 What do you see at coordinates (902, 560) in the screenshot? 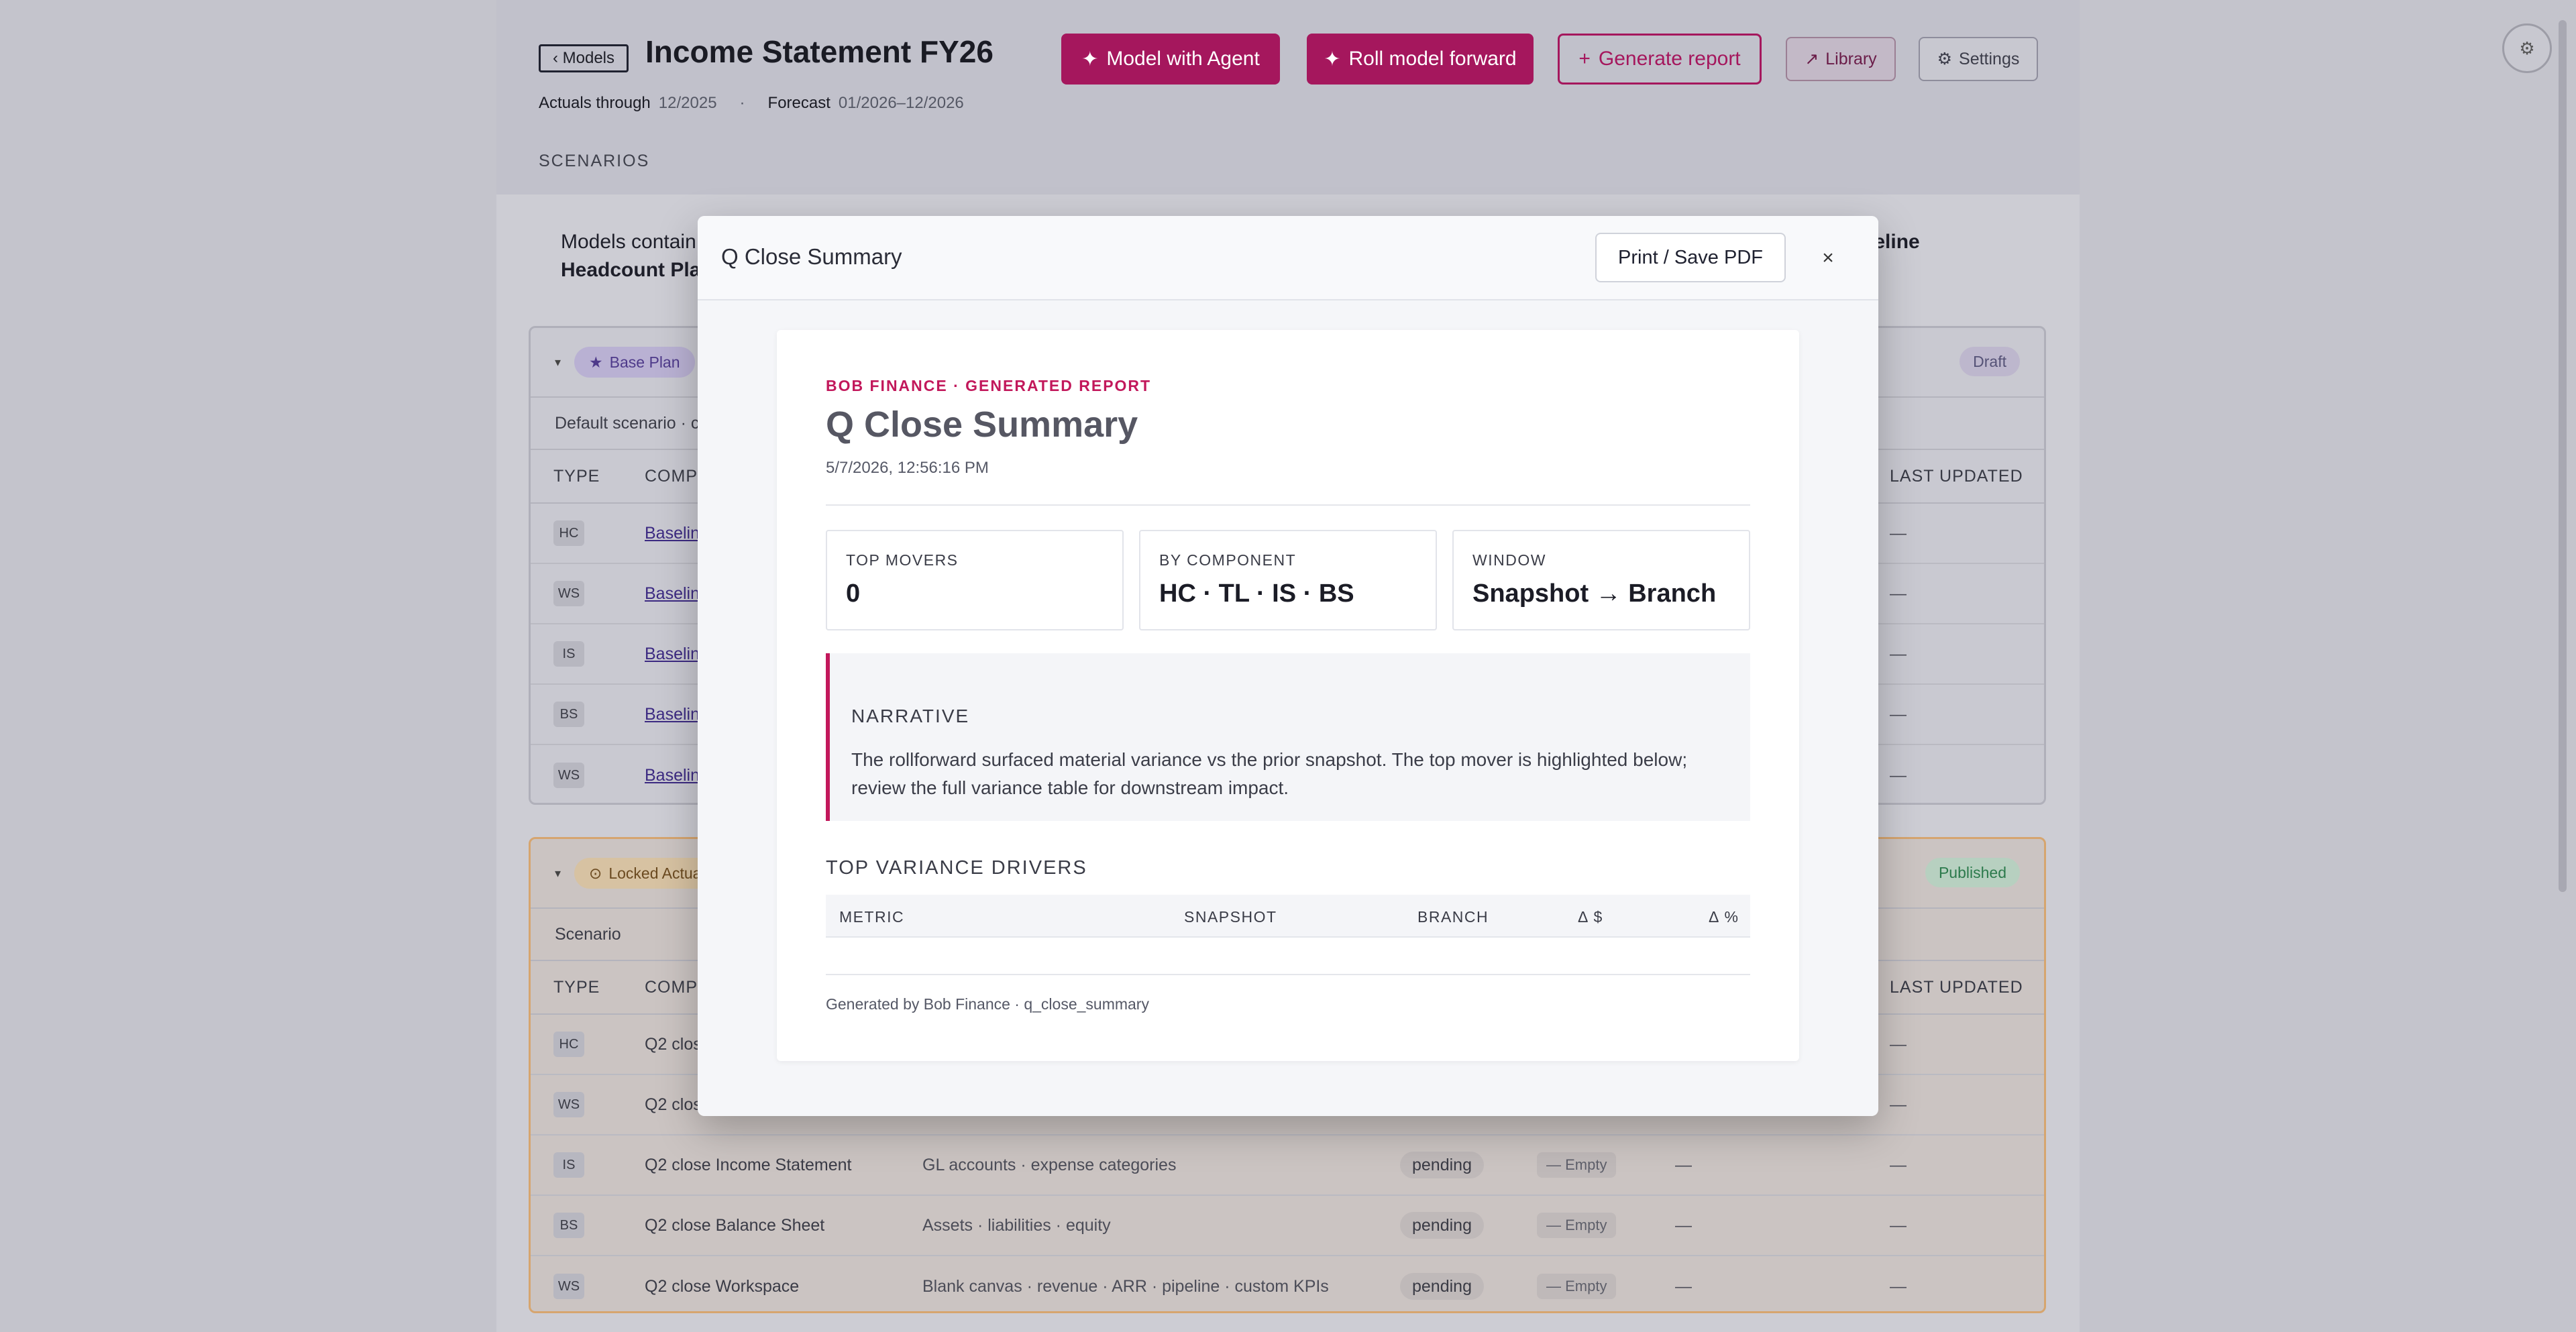
I see `stat-label: TOP MOVERS` at bounding box center [902, 560].